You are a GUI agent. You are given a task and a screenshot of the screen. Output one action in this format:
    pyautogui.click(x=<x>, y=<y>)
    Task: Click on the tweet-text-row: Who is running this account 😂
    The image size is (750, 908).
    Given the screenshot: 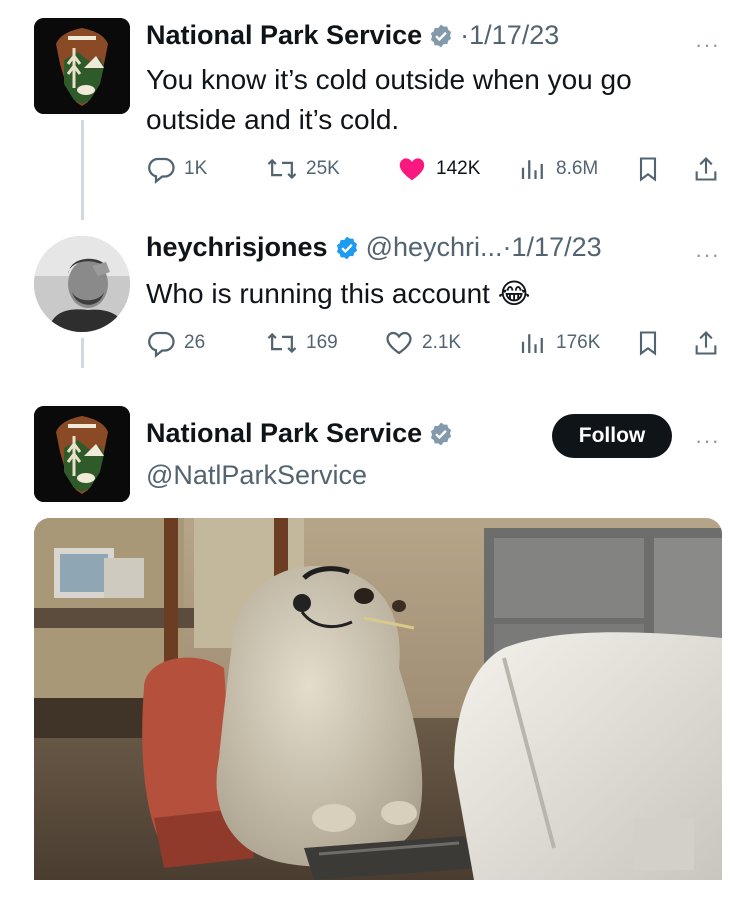 What is the action you would take?
    pyautogui.click(x=436, y=294)
    